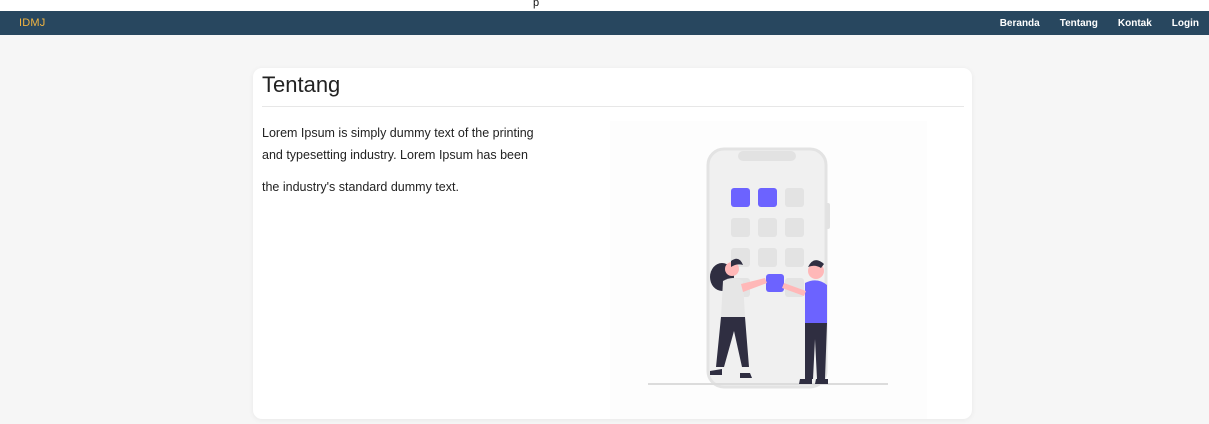 The width and height of the screenshot is (1209, 424). I want to click on nav-link-kontak: Kontak, so click(1135, 23).